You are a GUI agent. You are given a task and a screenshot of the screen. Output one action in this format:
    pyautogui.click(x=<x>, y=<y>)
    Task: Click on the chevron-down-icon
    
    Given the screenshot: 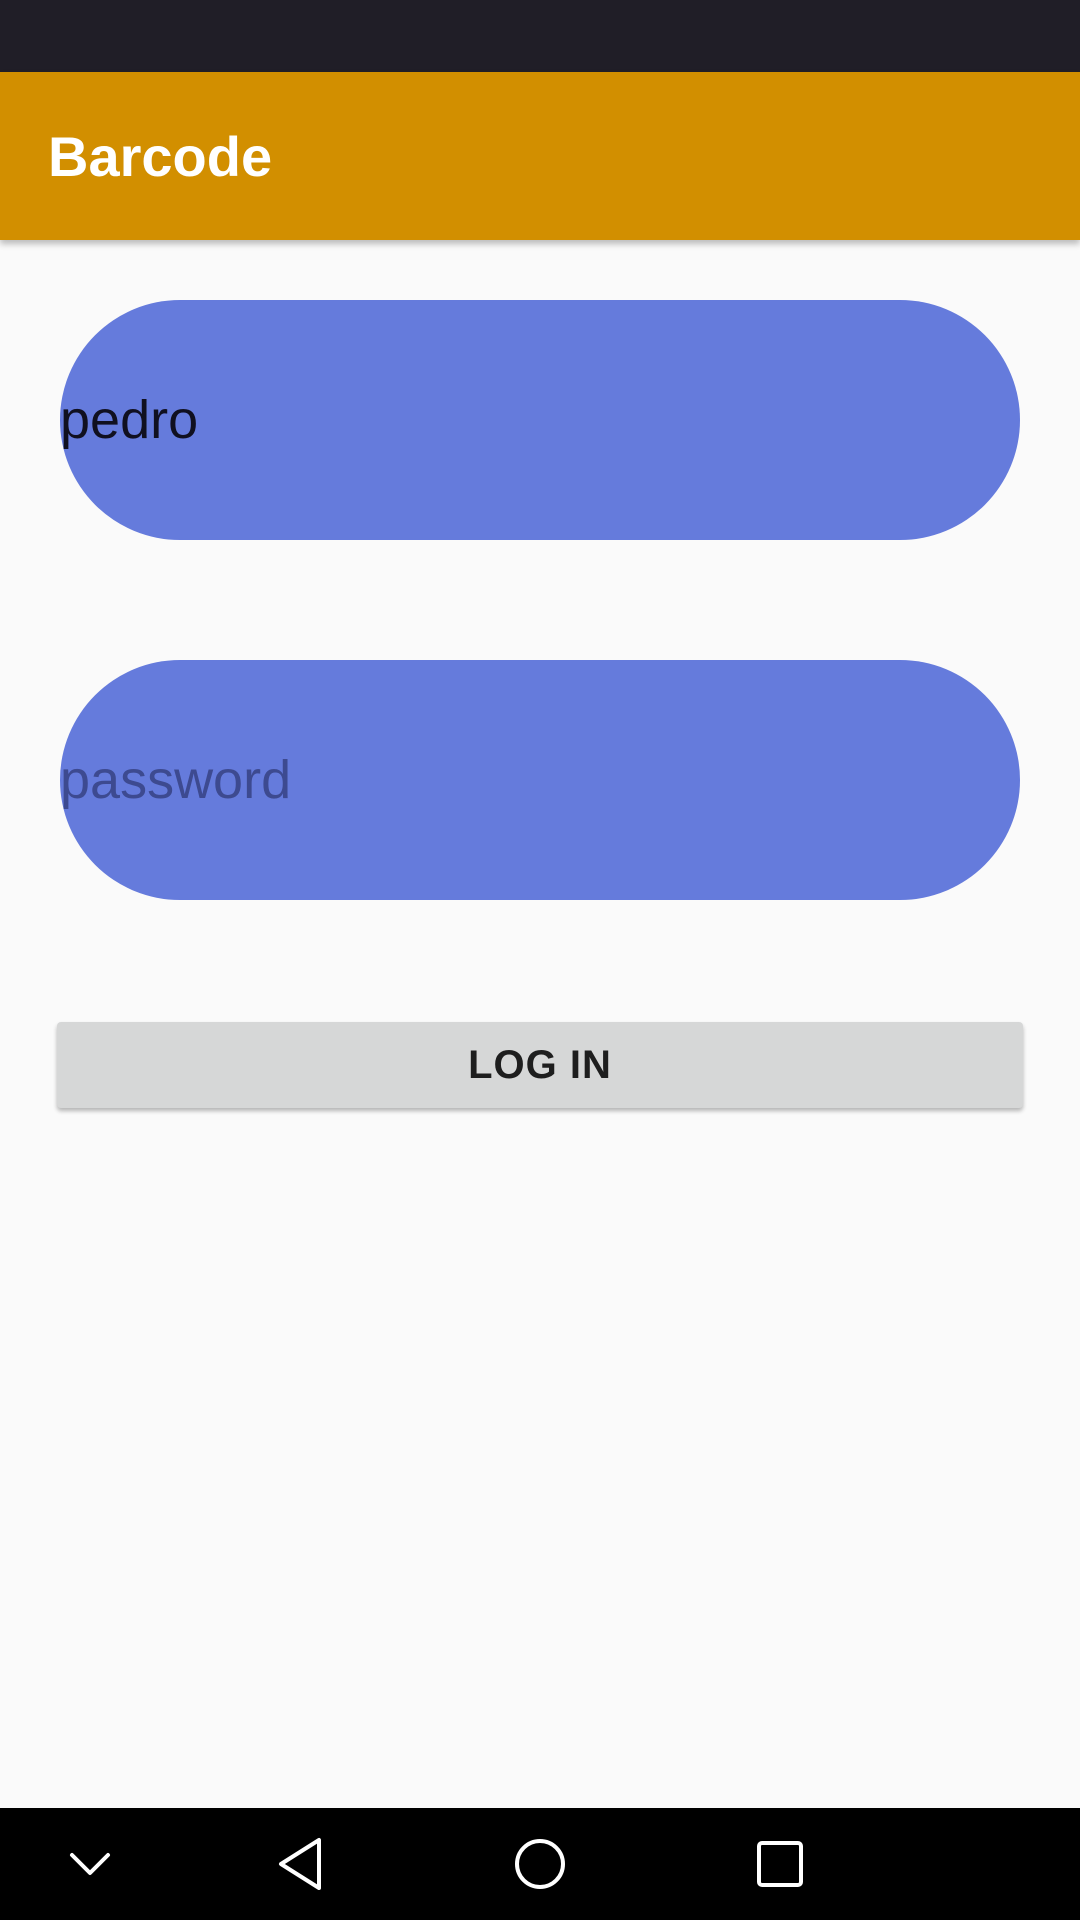 What is the action you would take?
    pyautogui.click(x=90, y=1864)
    